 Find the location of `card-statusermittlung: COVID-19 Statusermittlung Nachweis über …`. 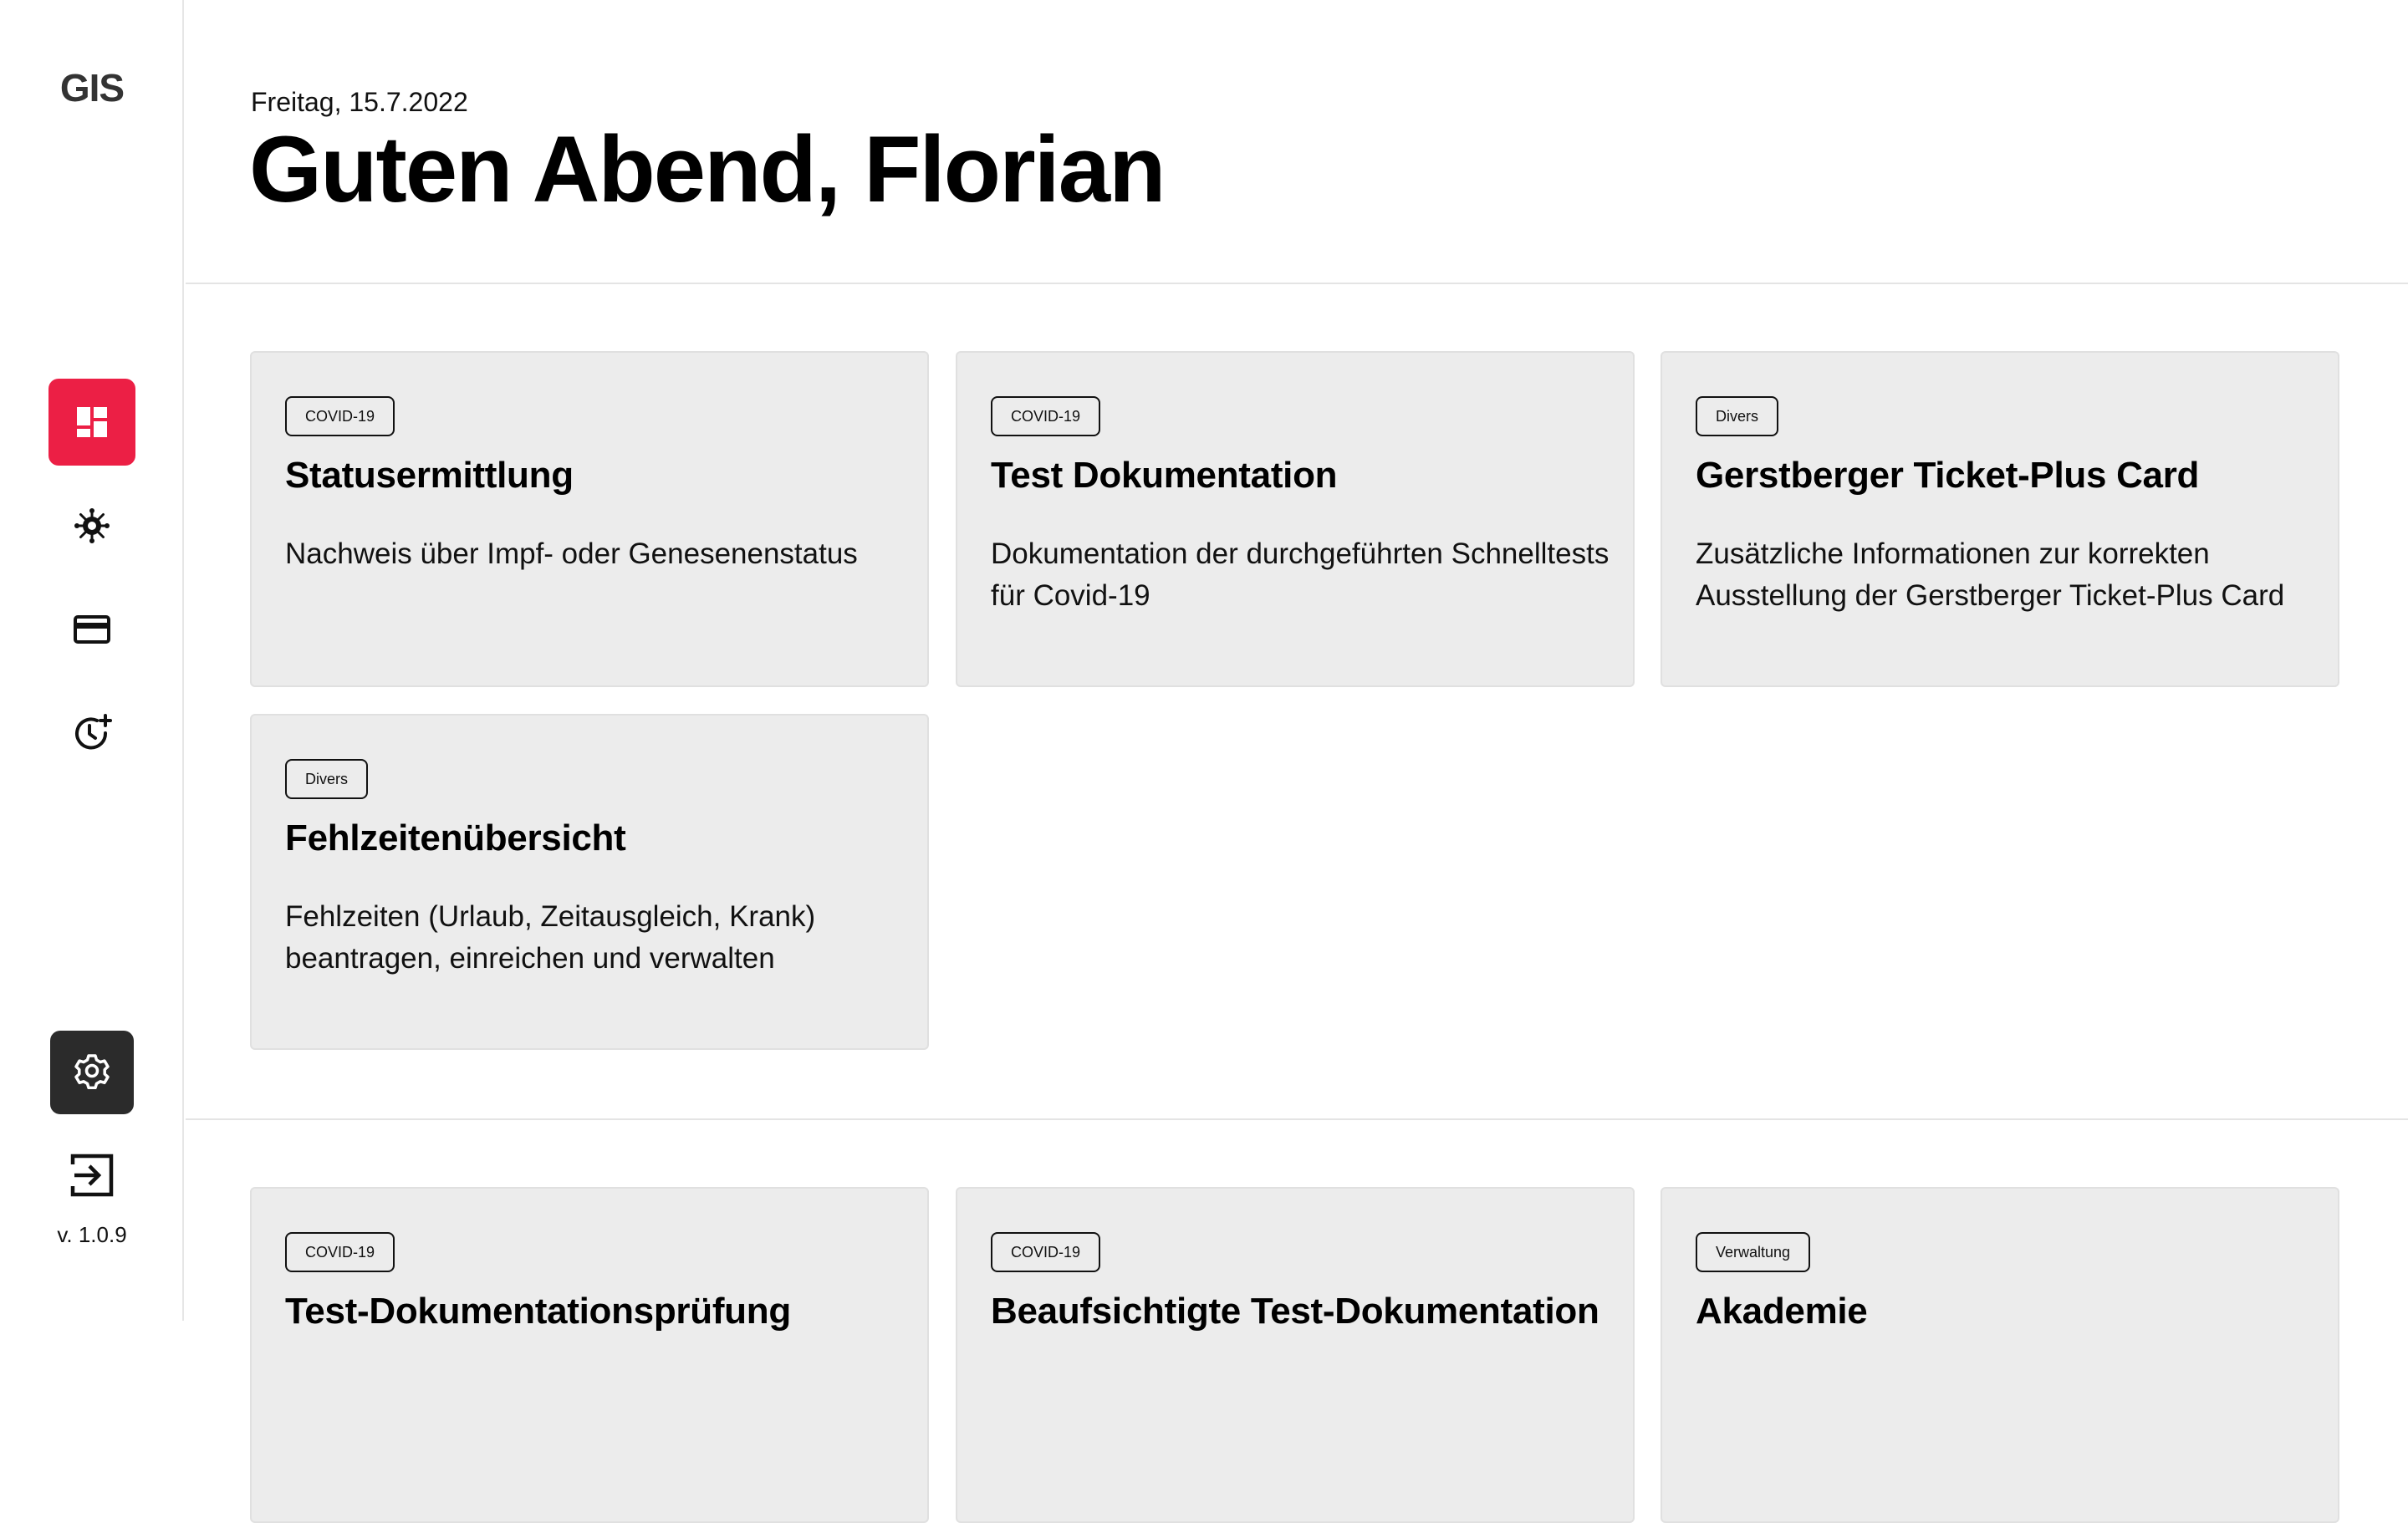

card-statusermittlung: COVID-19 Statusermittlung Nachweis über … is located at coordinates (589, 519).